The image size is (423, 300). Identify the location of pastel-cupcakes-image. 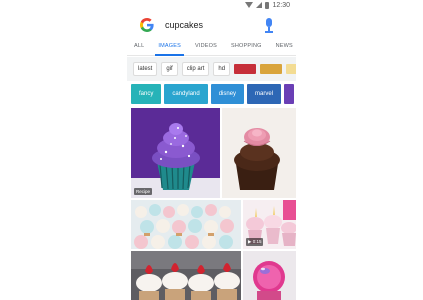
(186, 224).